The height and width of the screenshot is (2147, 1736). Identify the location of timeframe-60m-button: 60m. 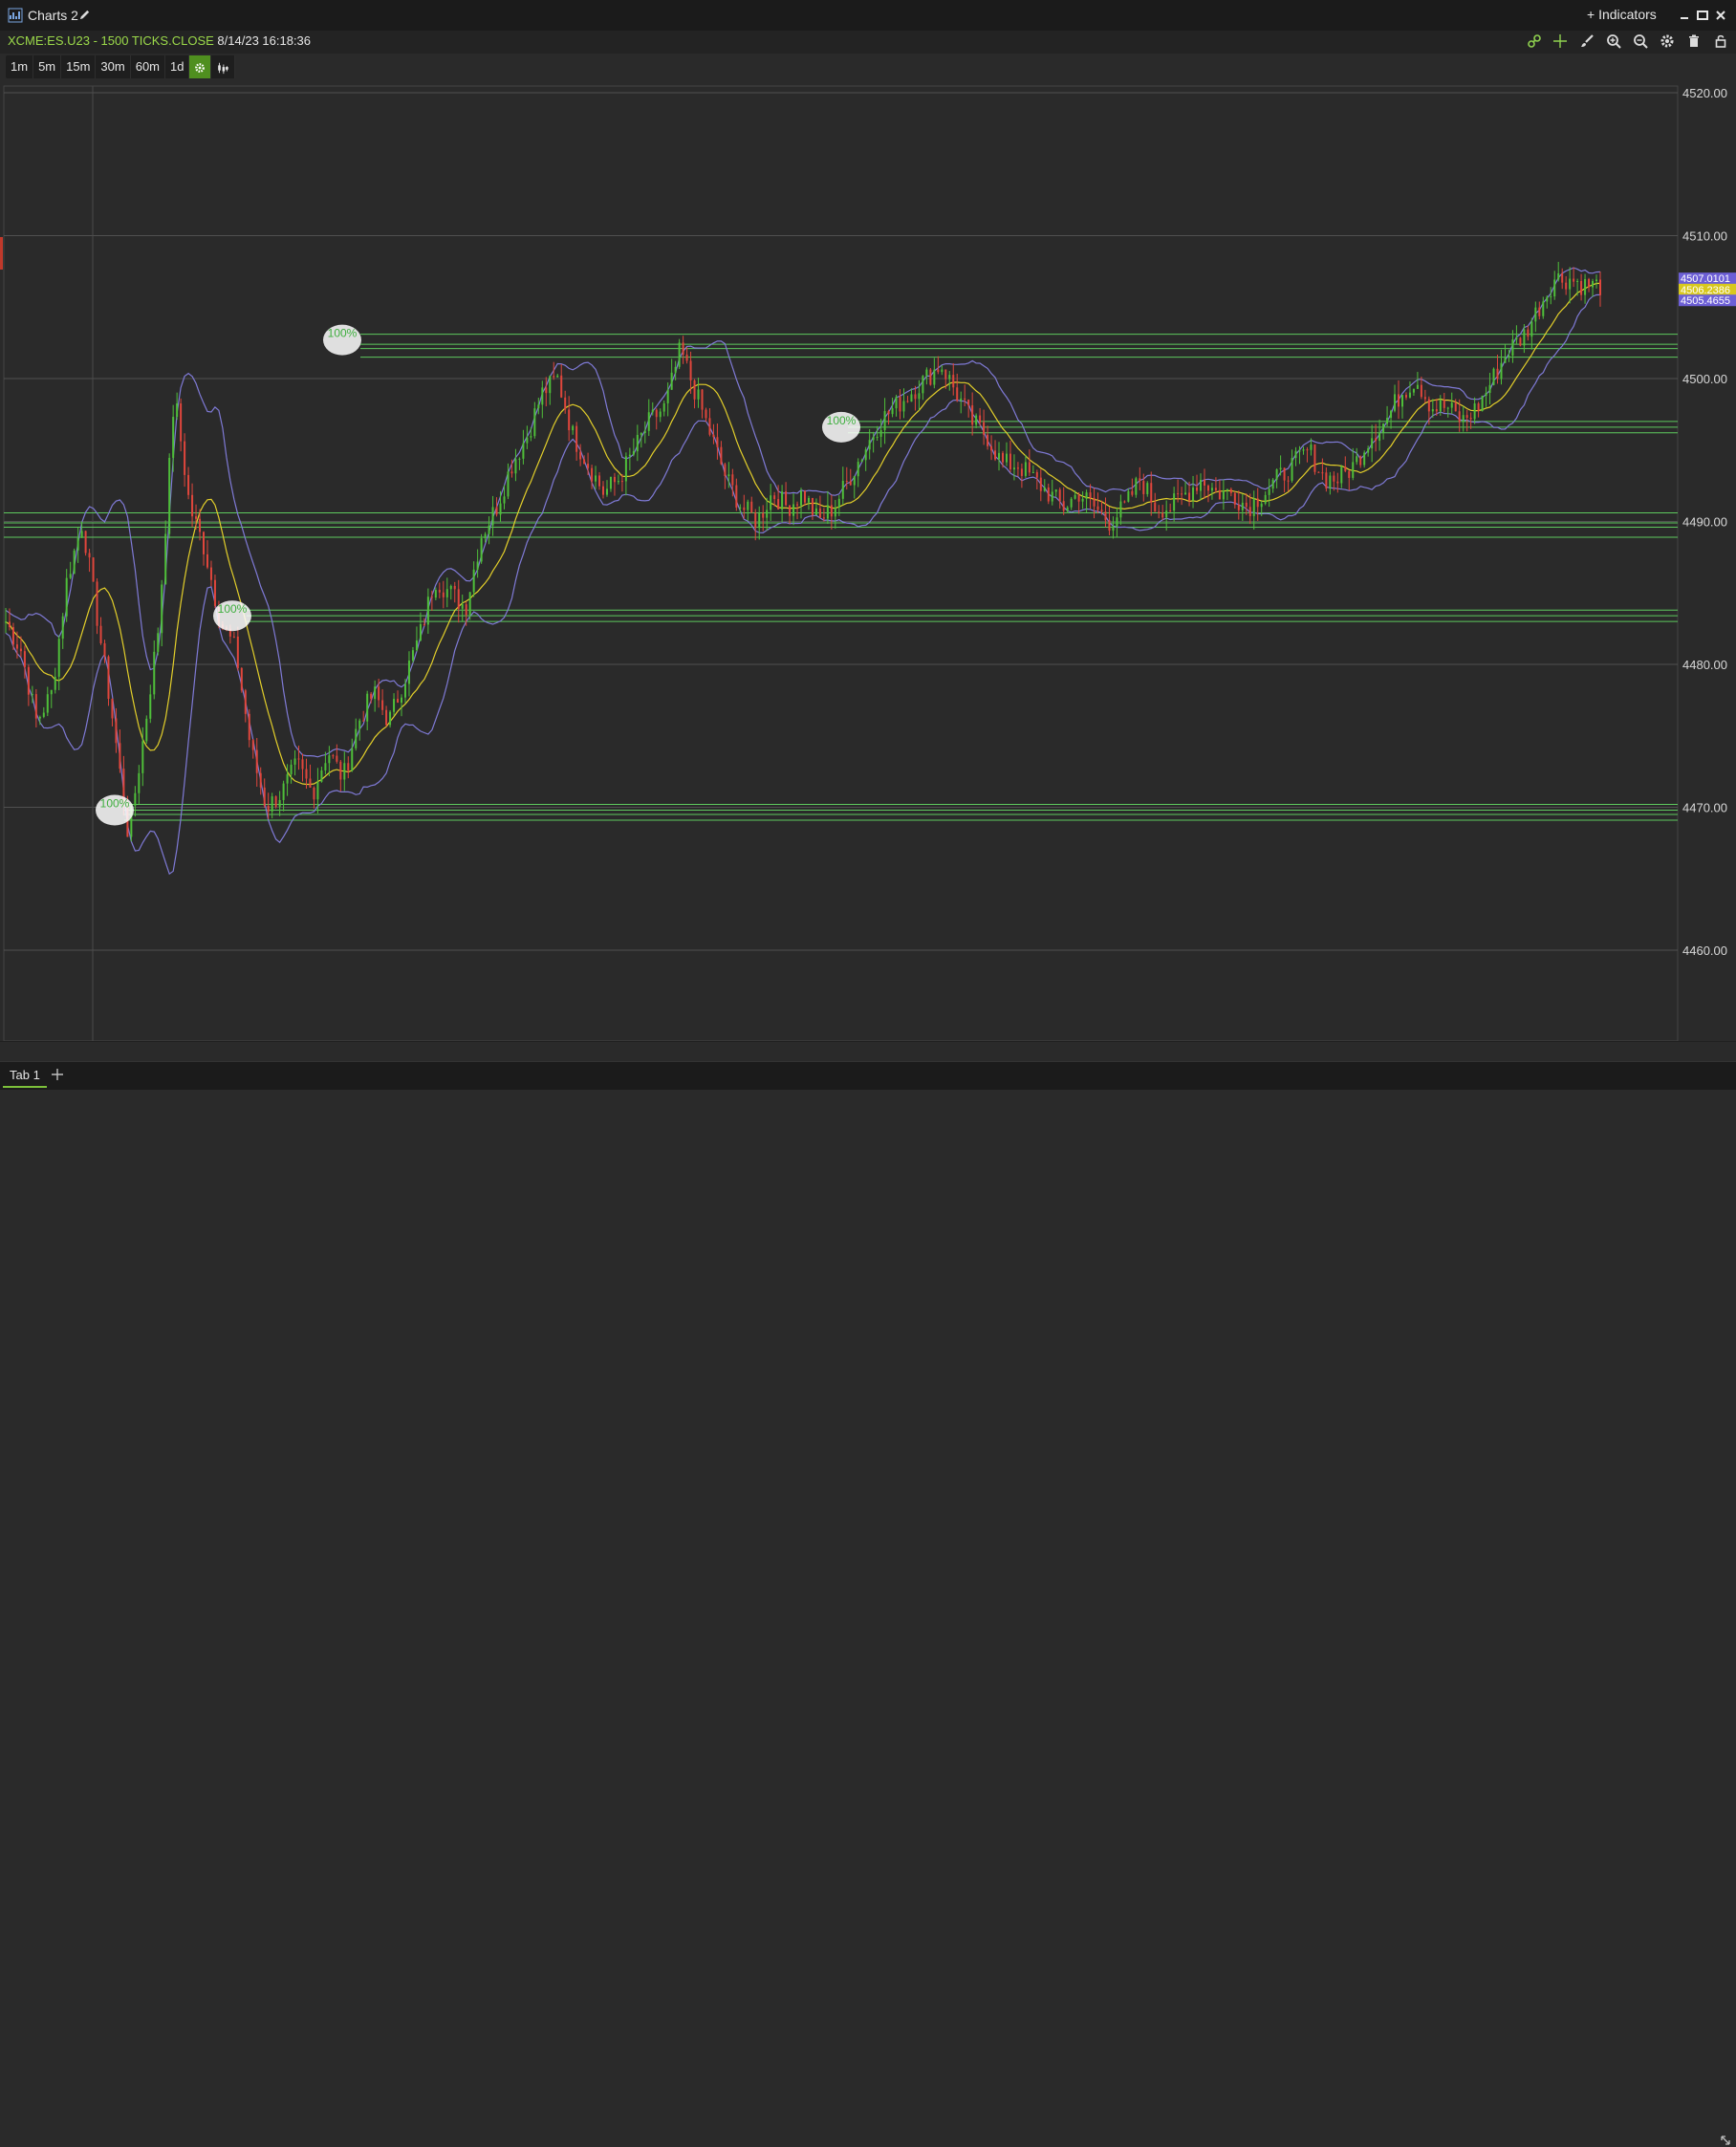
(148, 66).